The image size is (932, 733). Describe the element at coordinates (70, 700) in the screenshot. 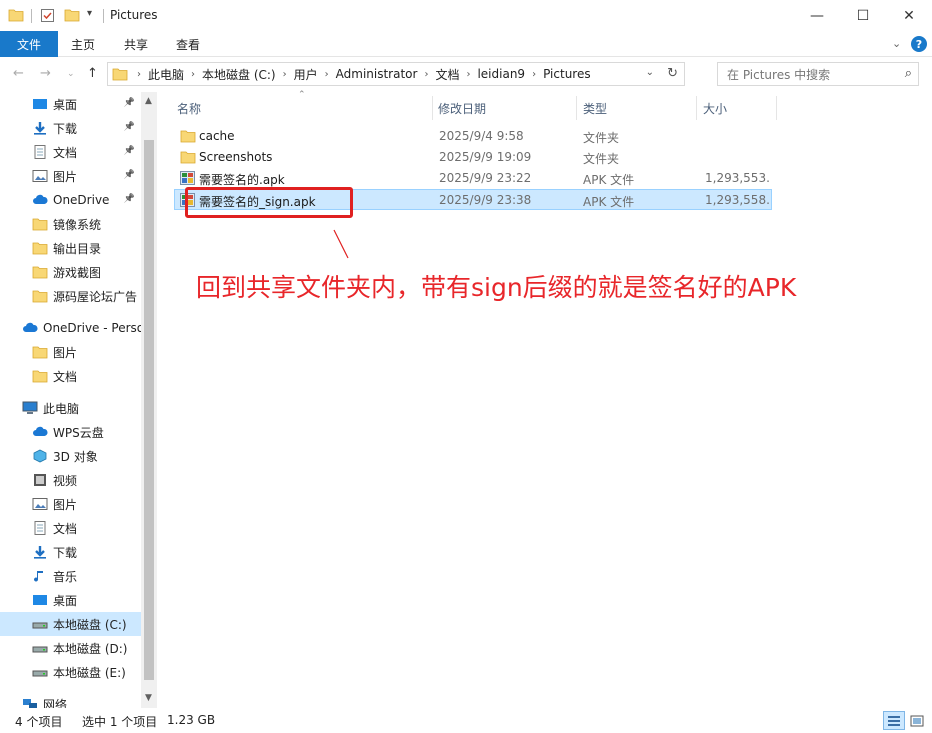

I see `sidebar-item: 网络` at that location.